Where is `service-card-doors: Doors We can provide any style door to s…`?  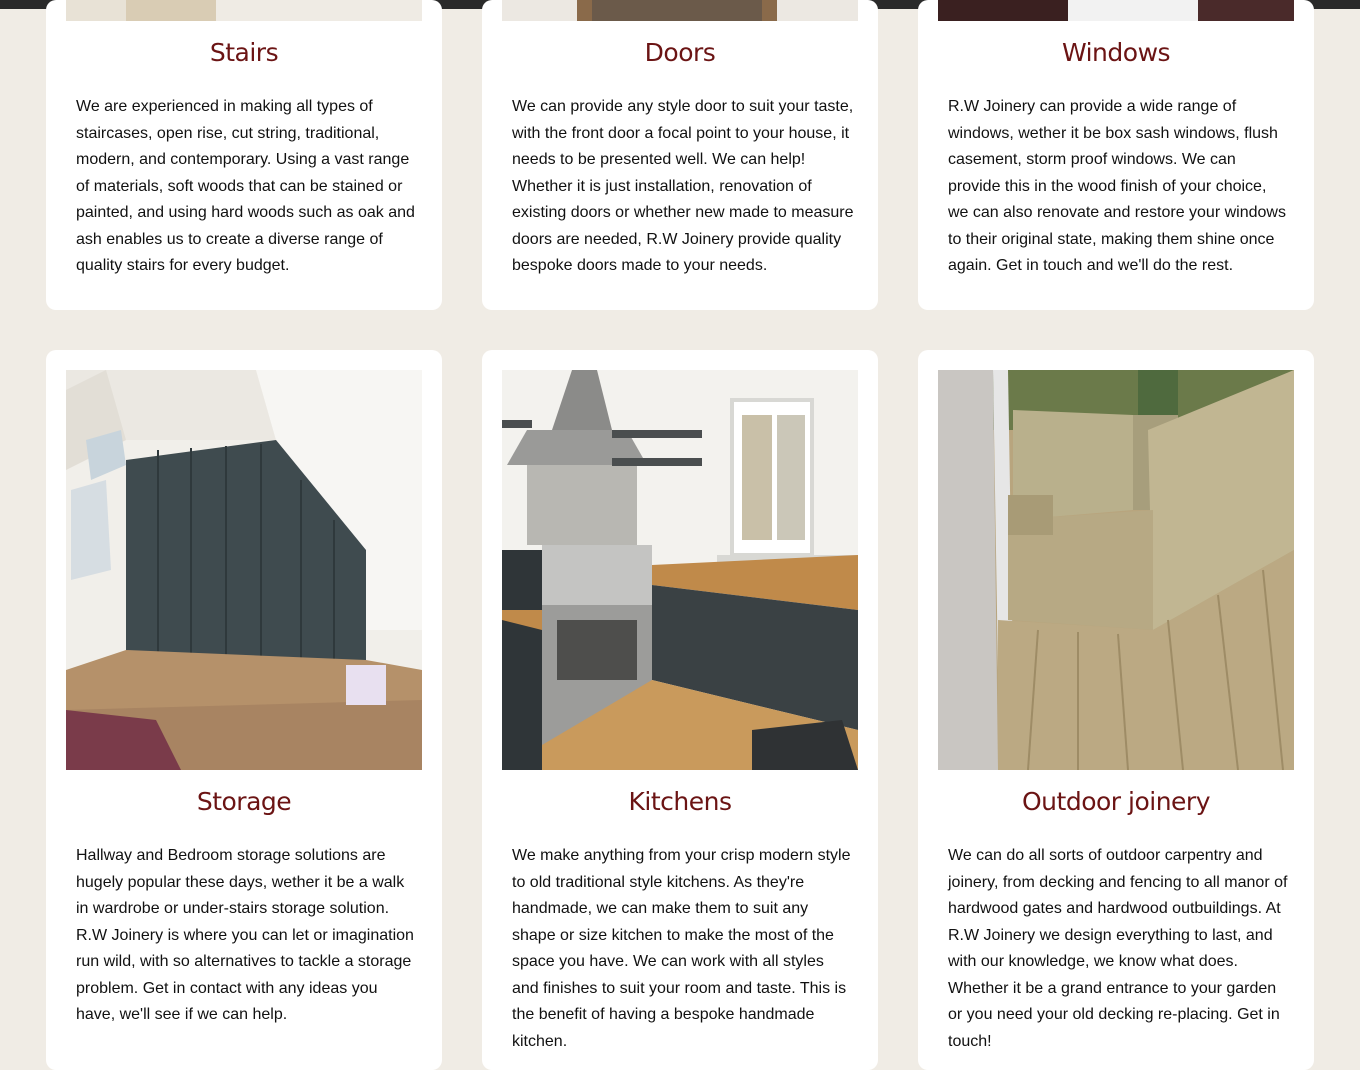 service-card-doors: Doors We can provide any style door to s… is located at coordinates (680, 155).